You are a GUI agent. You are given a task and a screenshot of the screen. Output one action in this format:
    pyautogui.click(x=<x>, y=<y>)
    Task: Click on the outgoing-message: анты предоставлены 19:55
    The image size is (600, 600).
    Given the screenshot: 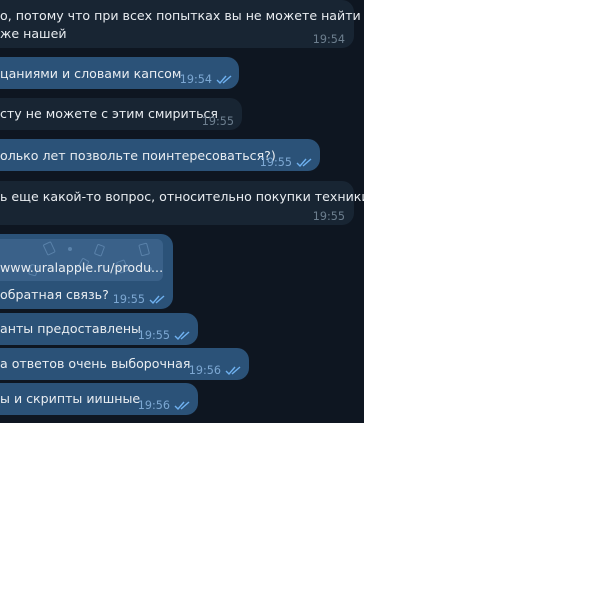 What is the action you would take?
    pyautogui.click(x=99, y=329)
    